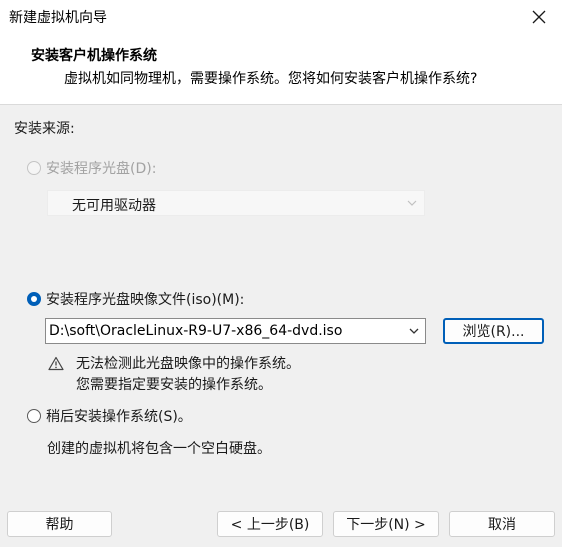 This screenshot has width=562, height=547. Describe the element at coordinates (34, 168) in the screenshot. I see `disc-radio` at that location.